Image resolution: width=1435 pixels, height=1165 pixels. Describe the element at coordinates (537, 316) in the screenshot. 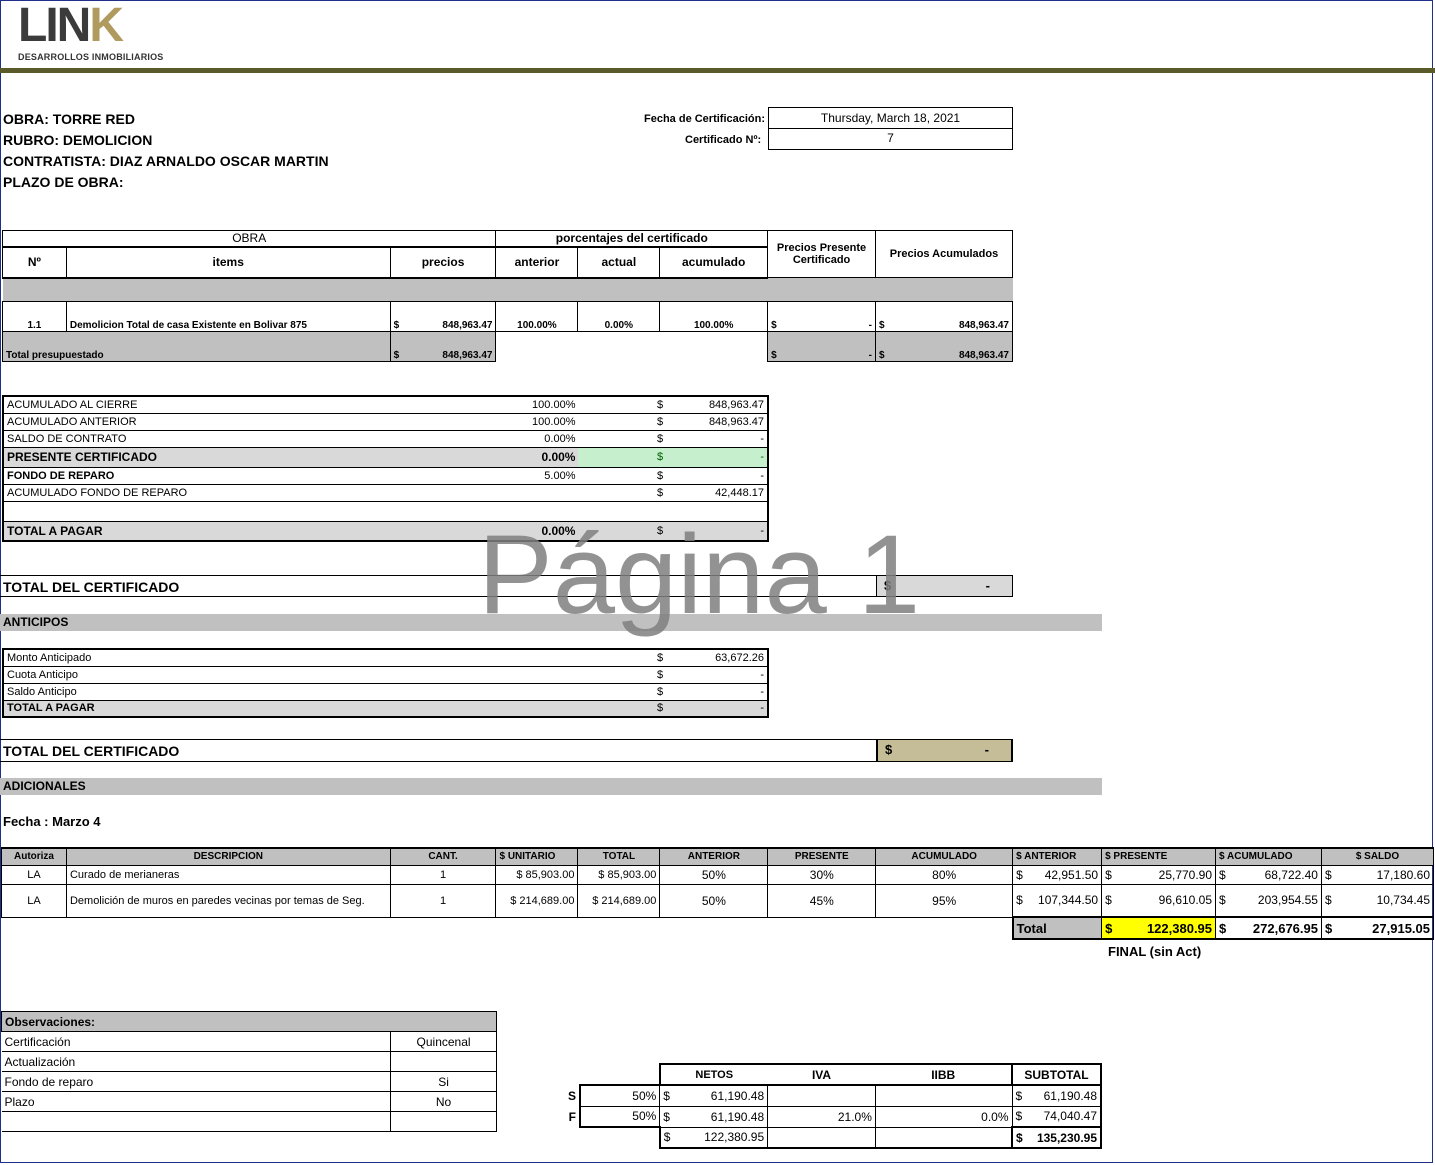

I see `row-anterior: 100.00%` at that location.